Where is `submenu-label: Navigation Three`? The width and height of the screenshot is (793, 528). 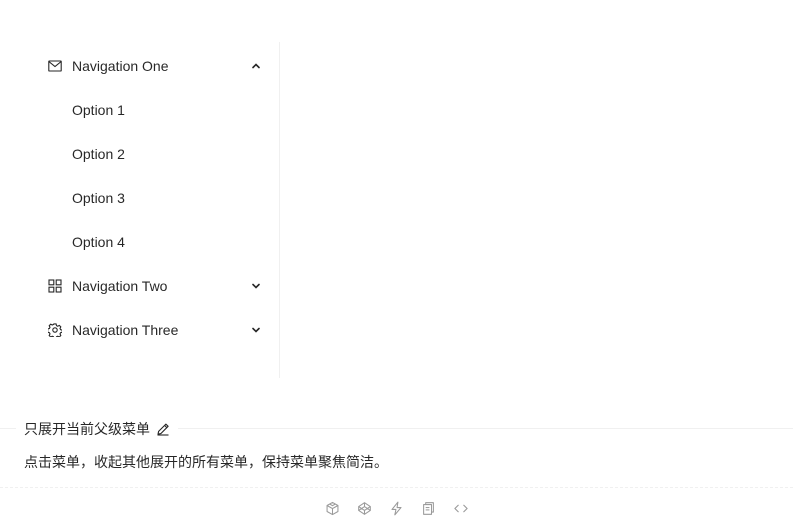
submenu-label: Navigation Three is located at coordinates (125, 330).